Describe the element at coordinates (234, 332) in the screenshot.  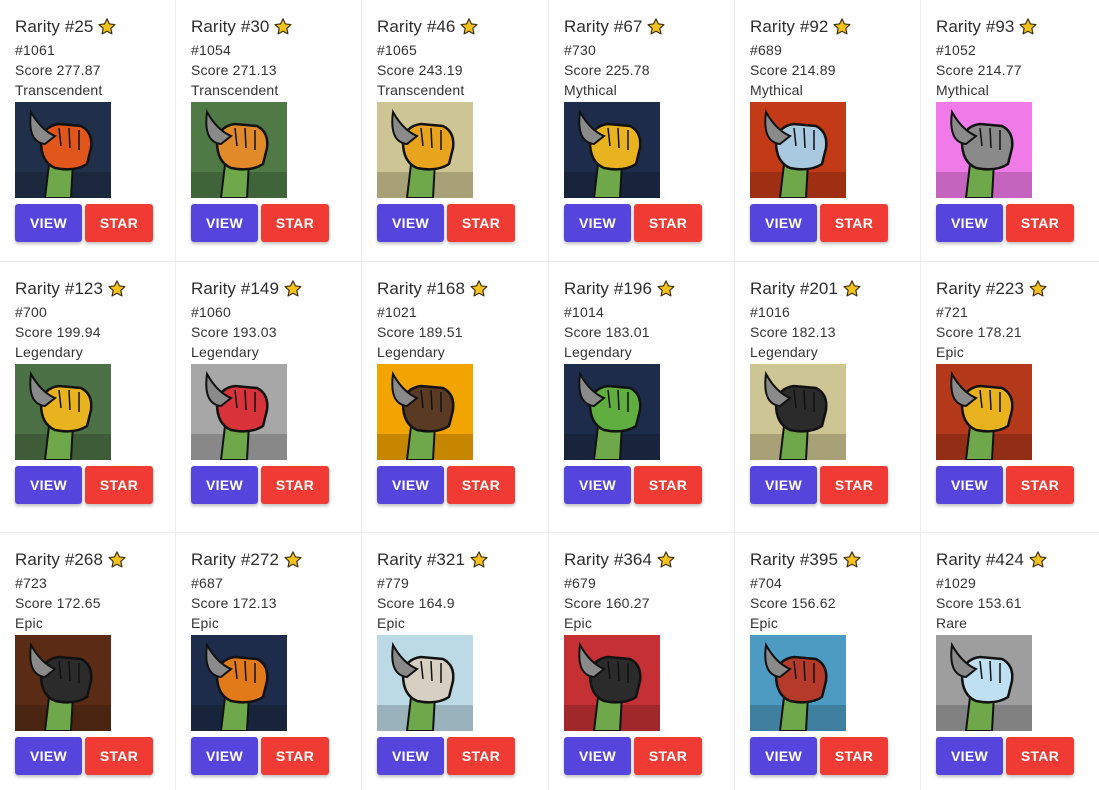
I see `rarity-score: Score 193.03` at that location.